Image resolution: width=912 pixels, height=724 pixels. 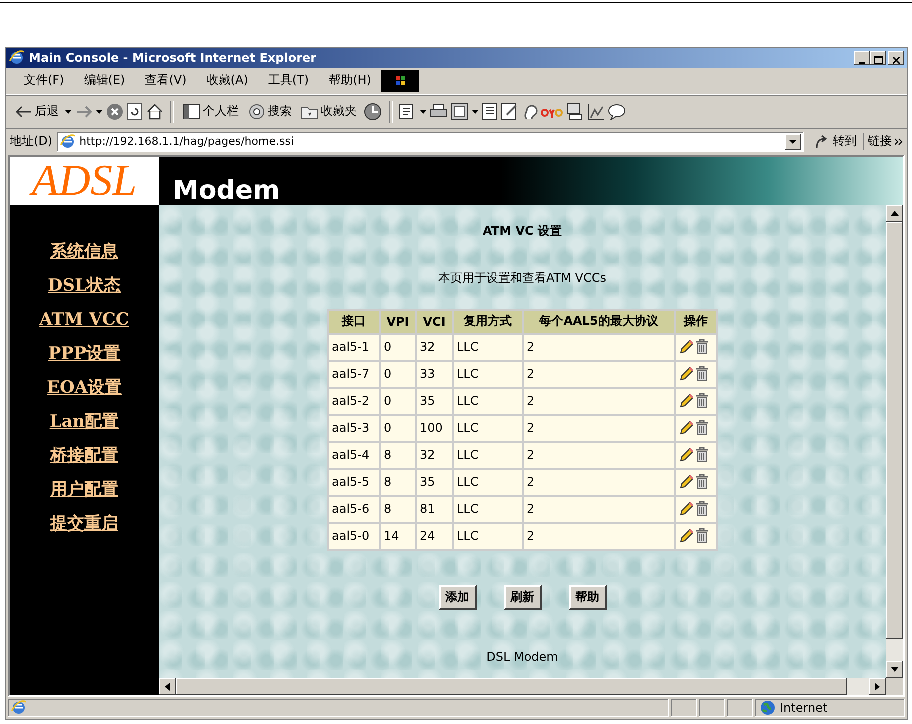 I want to click on toolbar-button: 搜索, so click(x=270, y=112).